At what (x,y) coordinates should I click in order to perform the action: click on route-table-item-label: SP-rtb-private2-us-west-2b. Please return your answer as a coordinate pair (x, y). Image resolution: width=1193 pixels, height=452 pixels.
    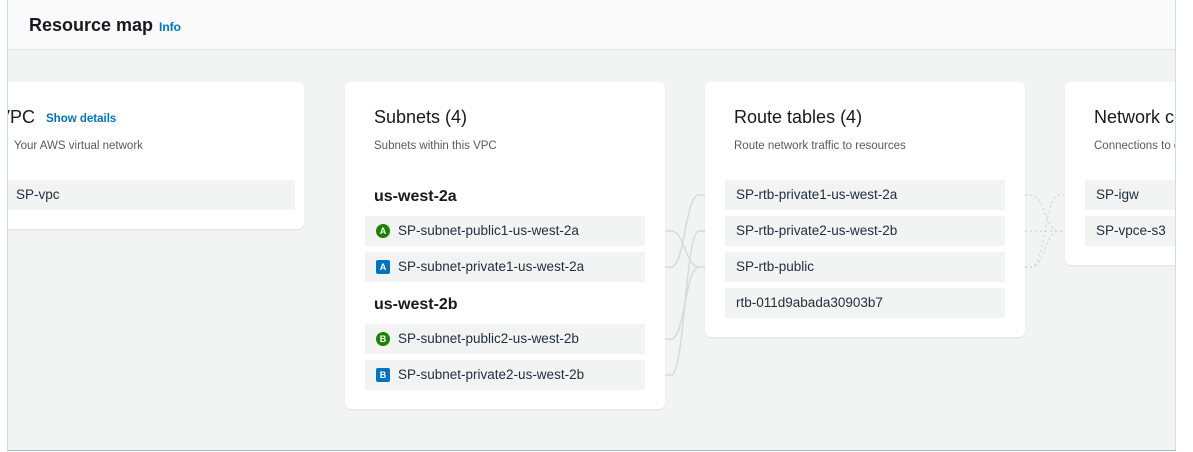
    Looking at the image, I should click on (817, 230).